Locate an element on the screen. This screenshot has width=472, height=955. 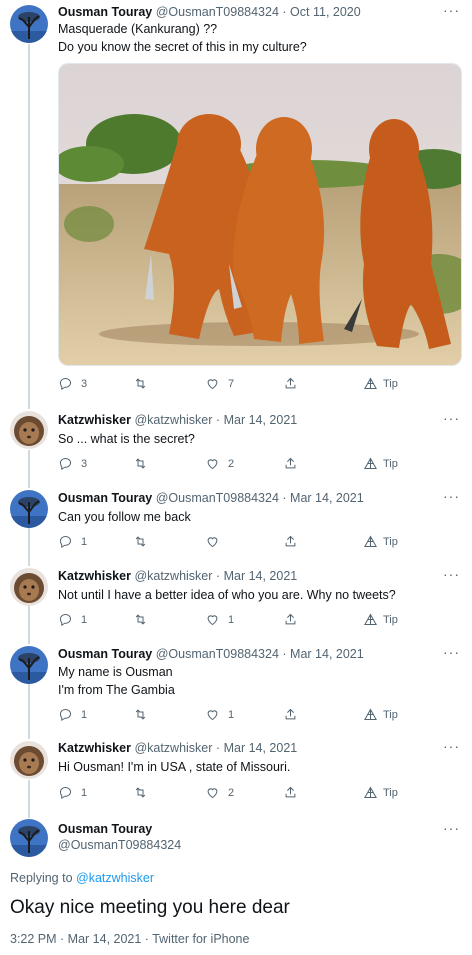
replying-to-handle: @katzwhisker is located at coordinates (115, 878).